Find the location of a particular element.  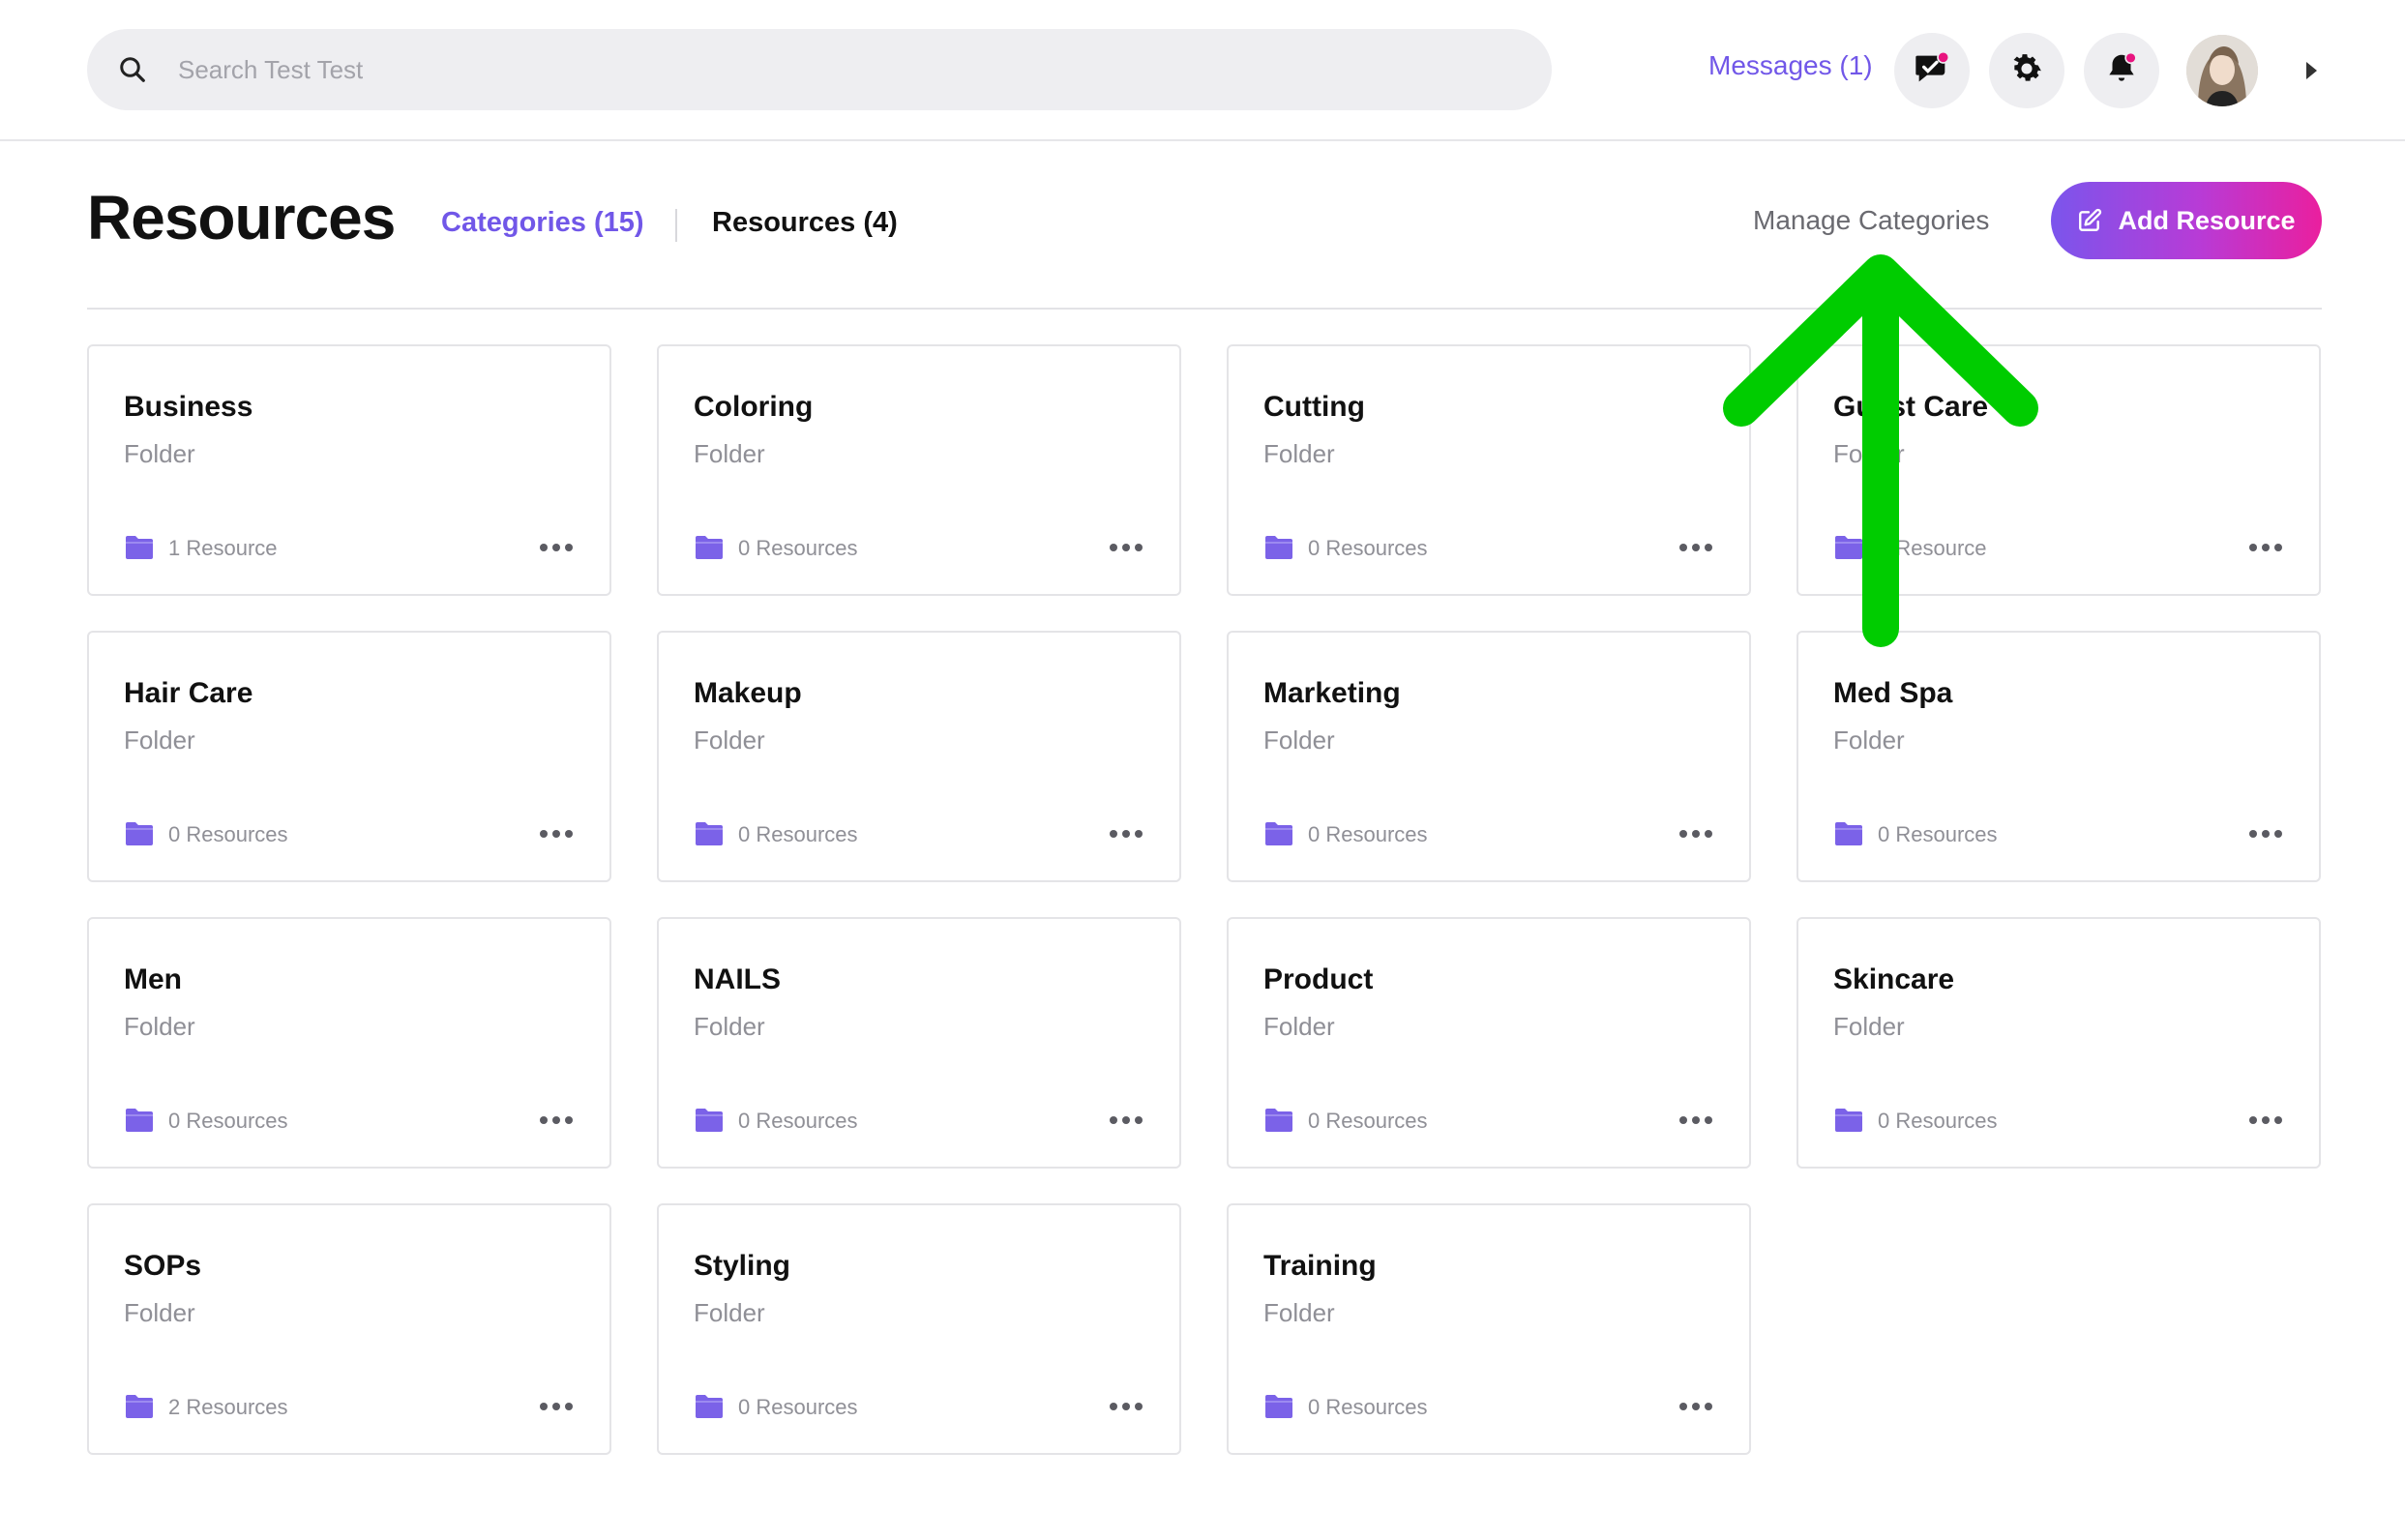

search-bar is located at coordinates (819, 69).